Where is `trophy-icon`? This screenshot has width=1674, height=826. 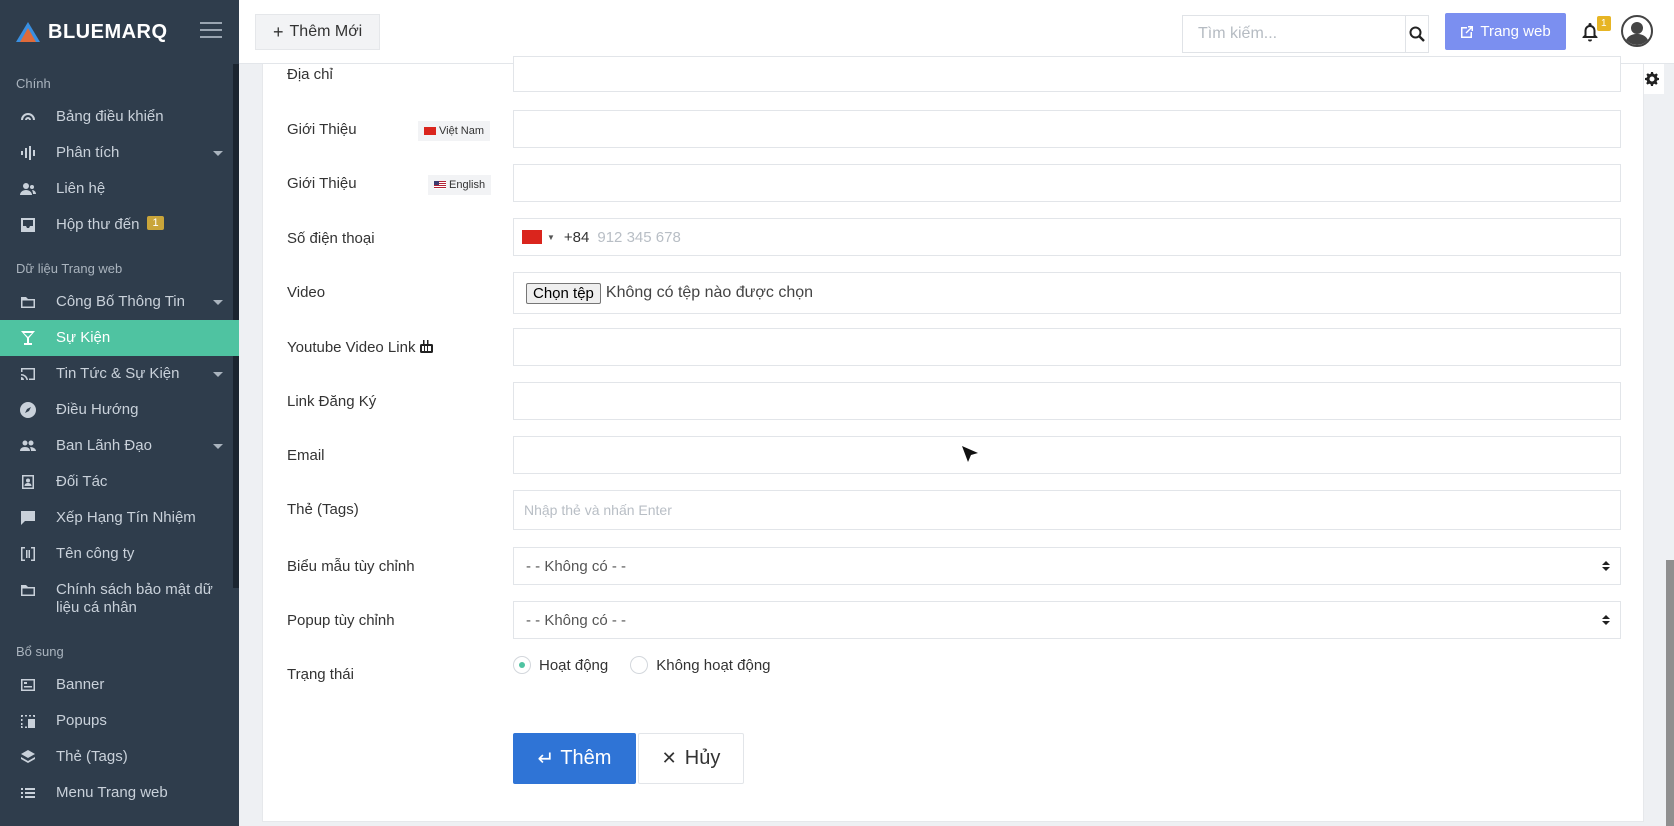 trophy-icon is located at coordinates (28, 338).